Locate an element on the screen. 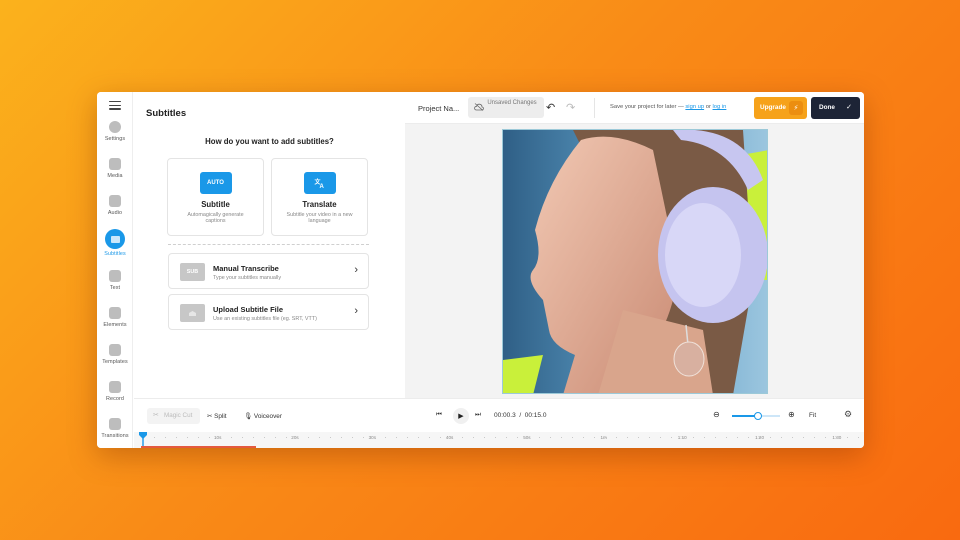  rail-item-media: Media is located at coordinates (115, 168).